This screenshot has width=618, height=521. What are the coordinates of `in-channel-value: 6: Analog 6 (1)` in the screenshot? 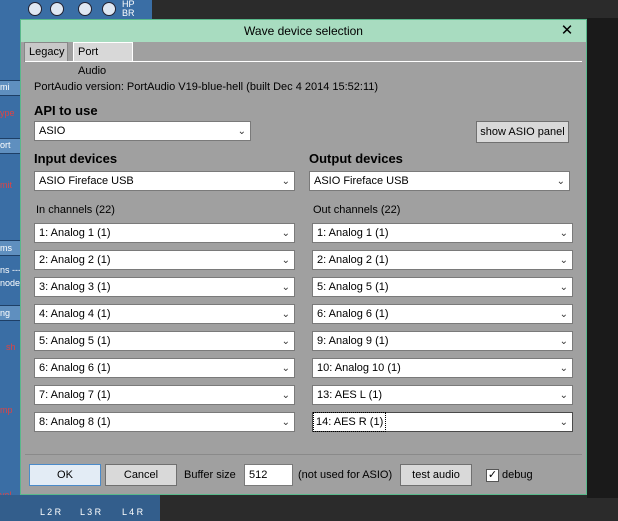 It's located at (75, 368).